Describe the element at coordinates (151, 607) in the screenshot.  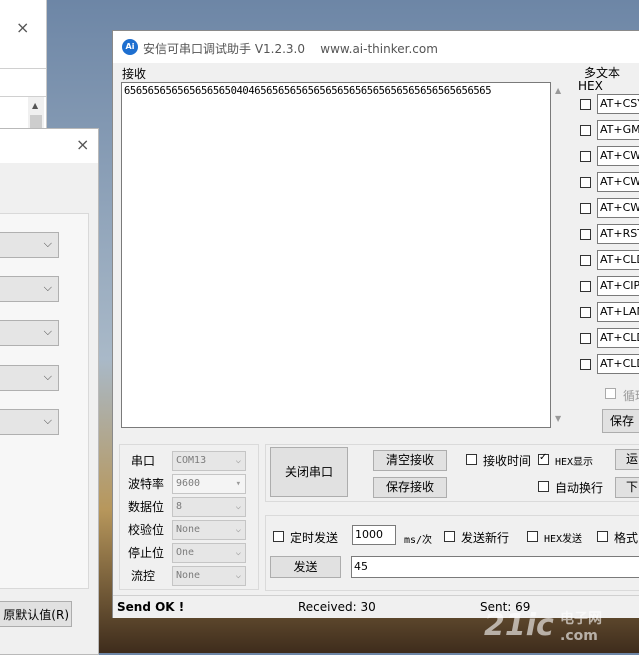
I see `send-status: Send OK !` at that location.